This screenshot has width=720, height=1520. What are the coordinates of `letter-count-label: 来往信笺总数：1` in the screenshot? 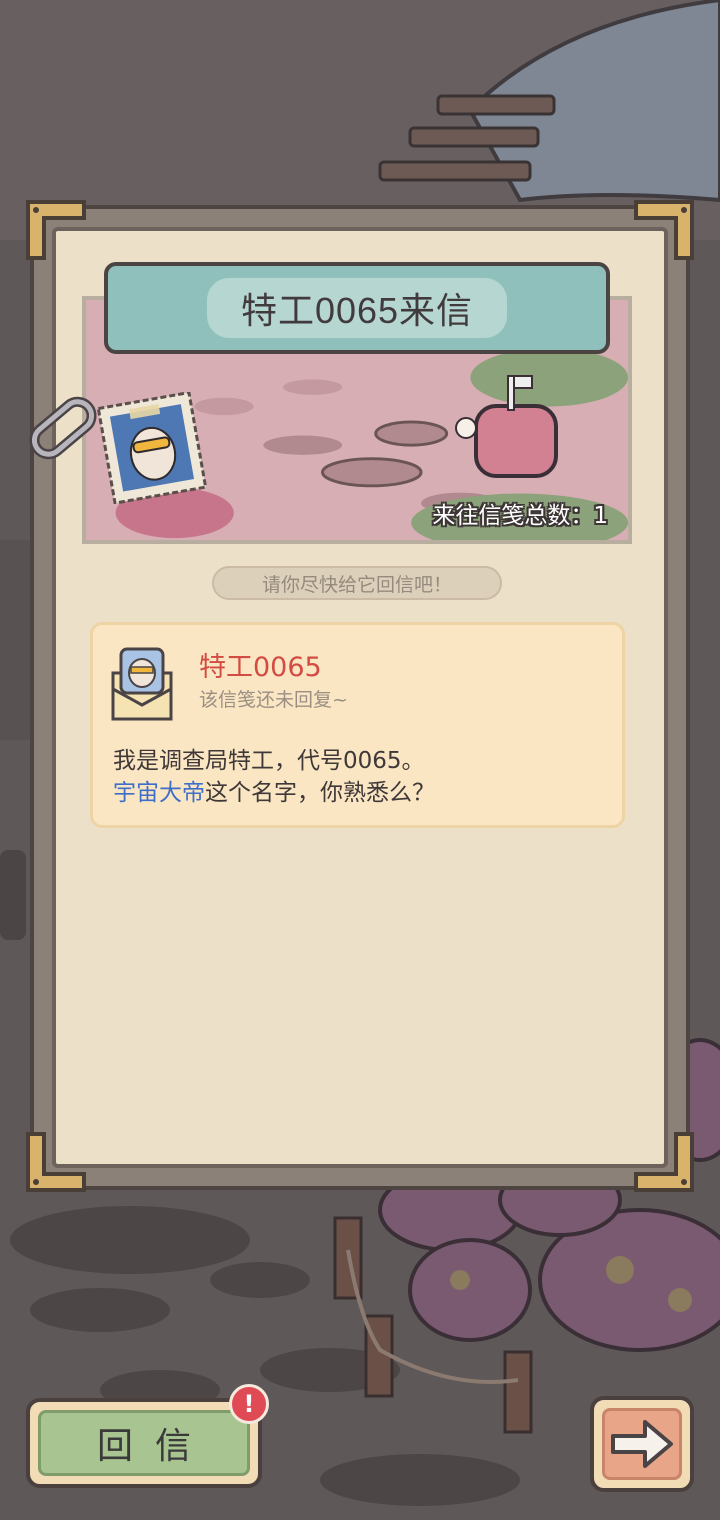 It's located at (520, 516).